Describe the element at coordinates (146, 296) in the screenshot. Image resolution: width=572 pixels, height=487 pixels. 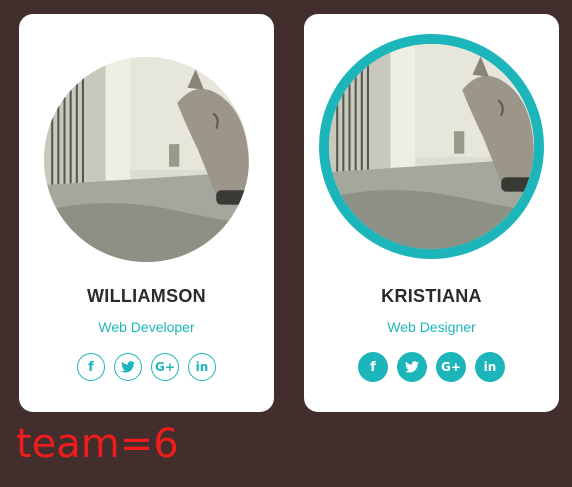
I see `member-name: WILLIAMSON` at that location.